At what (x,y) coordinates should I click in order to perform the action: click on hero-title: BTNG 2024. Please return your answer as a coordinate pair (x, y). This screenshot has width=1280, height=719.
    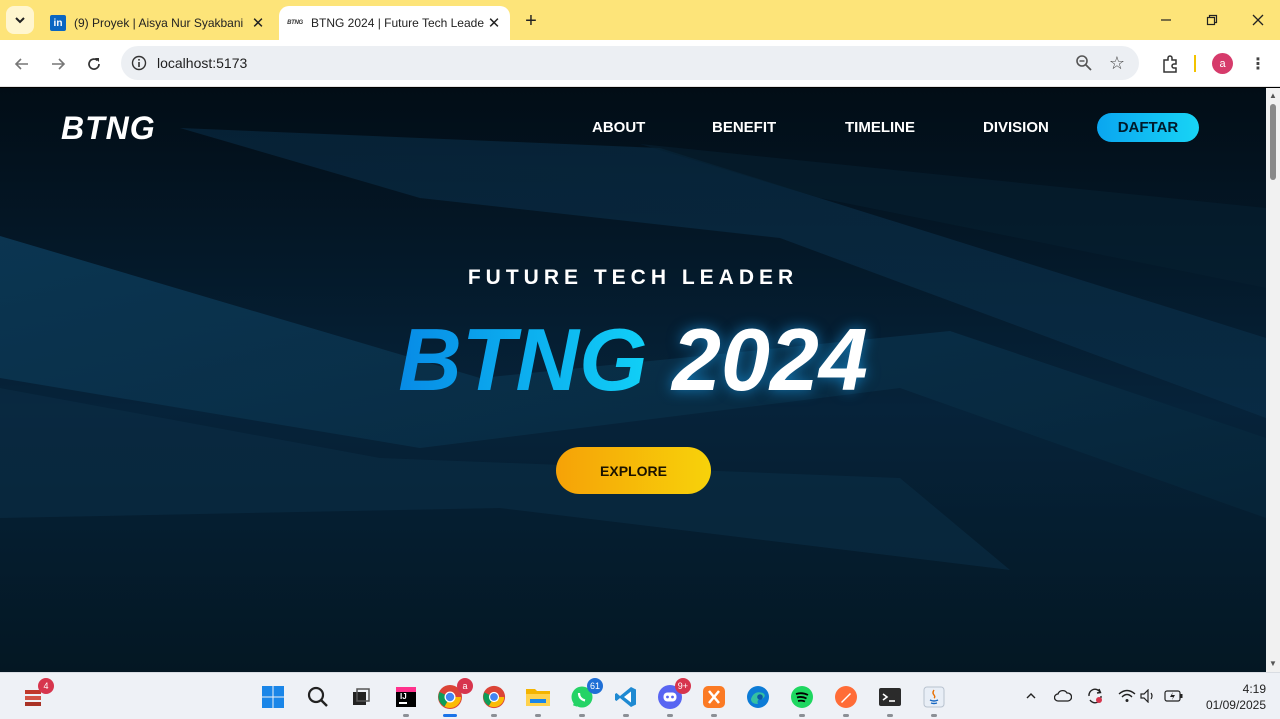
    Looking at the image, I should click on (633, 360).